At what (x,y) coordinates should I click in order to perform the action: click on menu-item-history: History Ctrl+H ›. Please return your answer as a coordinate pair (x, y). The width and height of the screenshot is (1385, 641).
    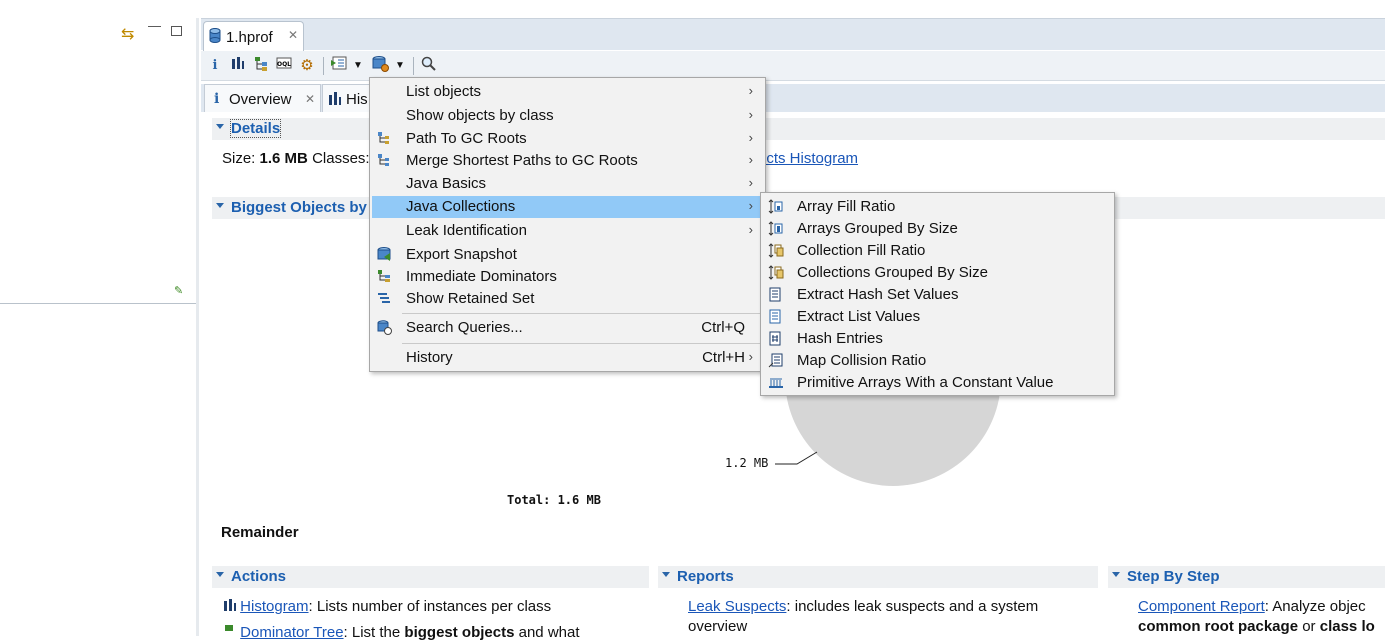
    Looking at the image, I should click on (567, 358).